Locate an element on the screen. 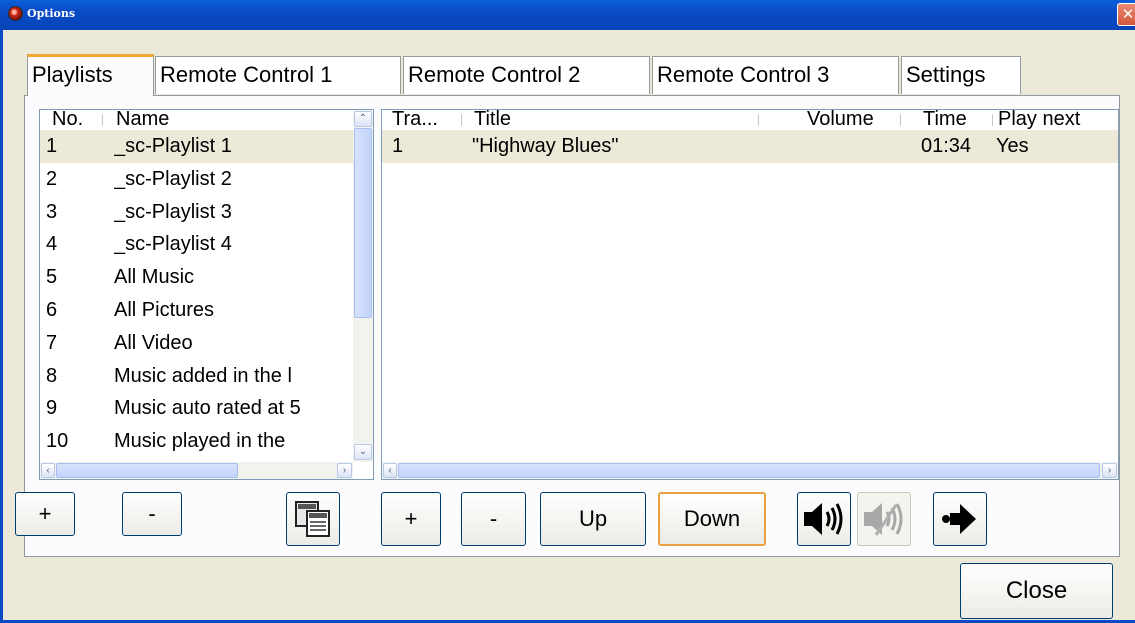  tracks-header: Tra... Title Volume Time Play next is located at coordinates (750, 120).